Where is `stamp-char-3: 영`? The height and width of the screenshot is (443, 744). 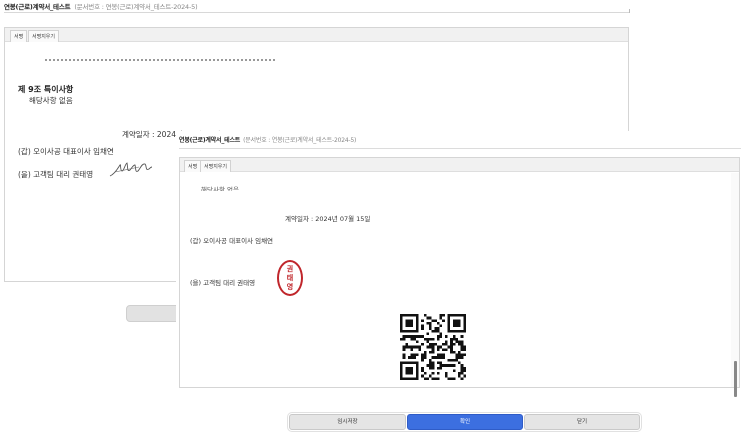 stamp-char-3: 영 is located at coordinates (290, 287).